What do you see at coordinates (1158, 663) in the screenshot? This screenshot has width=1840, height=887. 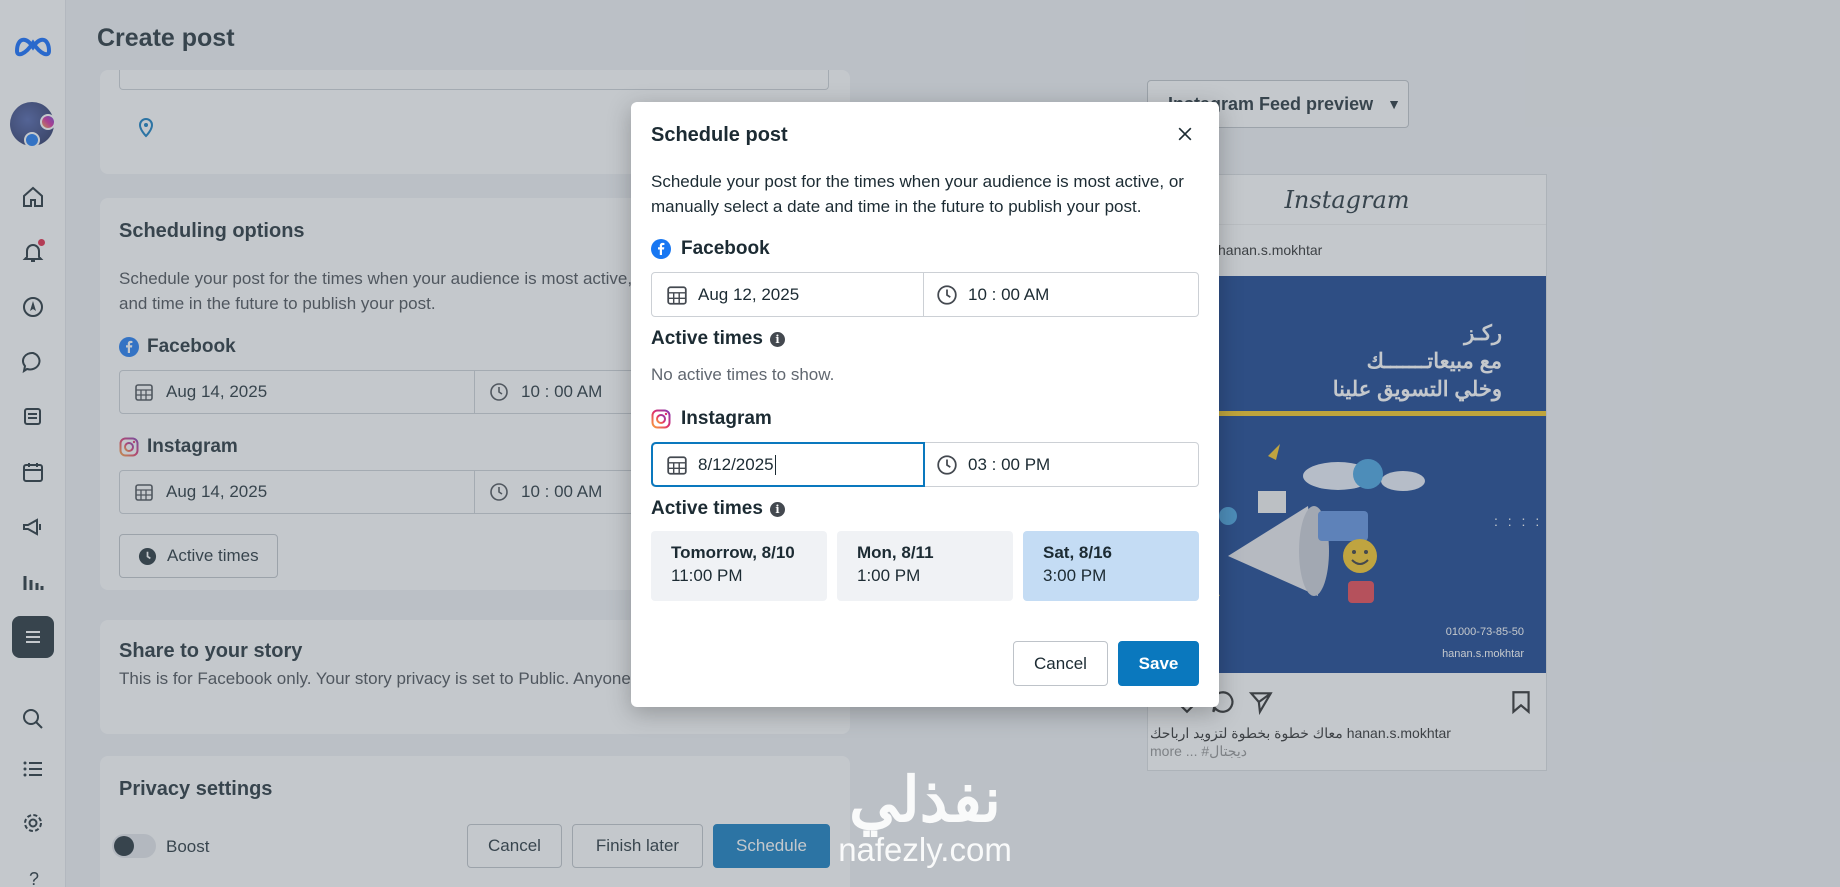 I see `modal-save-button: Save` at bounding box center [1158, 663].